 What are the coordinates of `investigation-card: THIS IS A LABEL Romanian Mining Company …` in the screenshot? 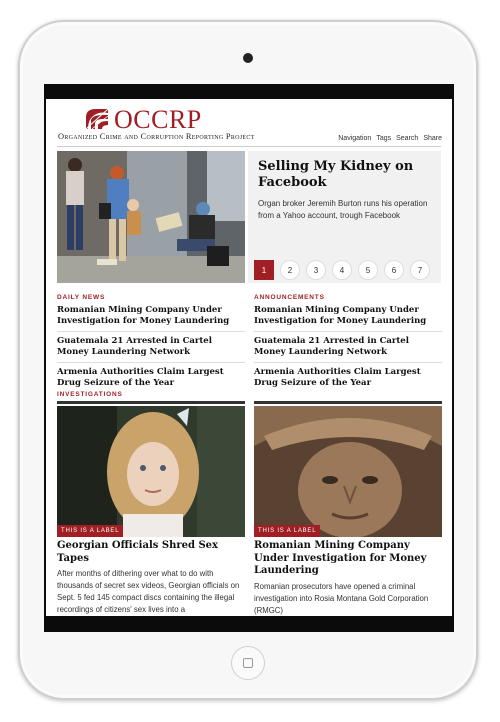 It's located at (348, 511).